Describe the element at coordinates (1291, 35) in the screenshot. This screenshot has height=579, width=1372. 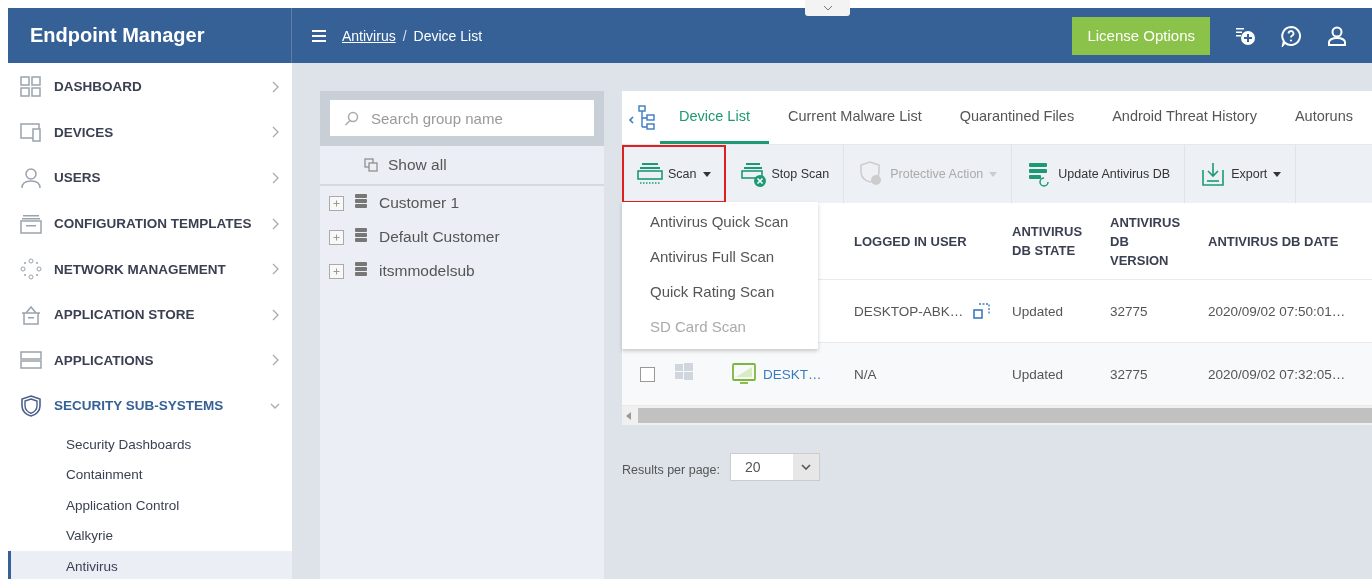
I see `help-icon` at that location.